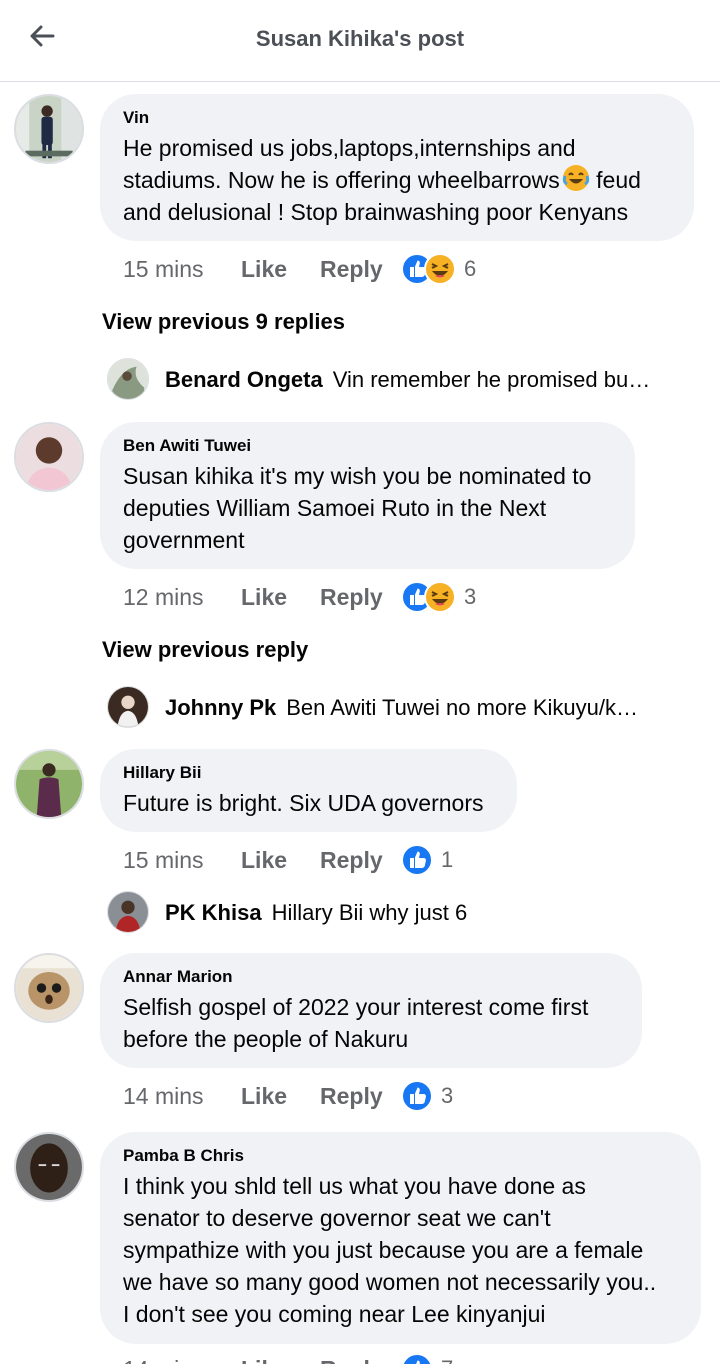 This screenshot has width=720, height=1364. What do you see at coordinates (397, 118) in the screenshot?
I see `comment-author: Vin` at bounding box center [397, 118].